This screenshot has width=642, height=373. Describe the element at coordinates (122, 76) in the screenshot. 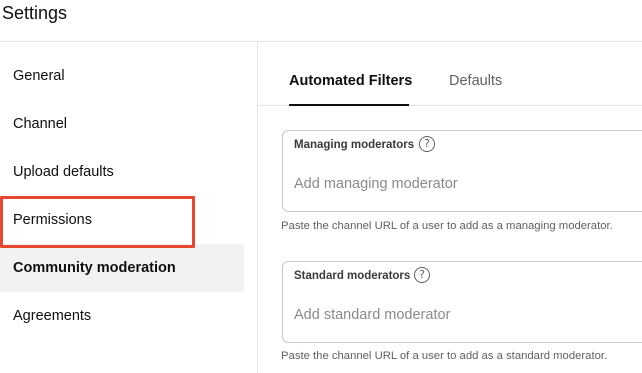

I see `sidebar-item-general: General` at that location.